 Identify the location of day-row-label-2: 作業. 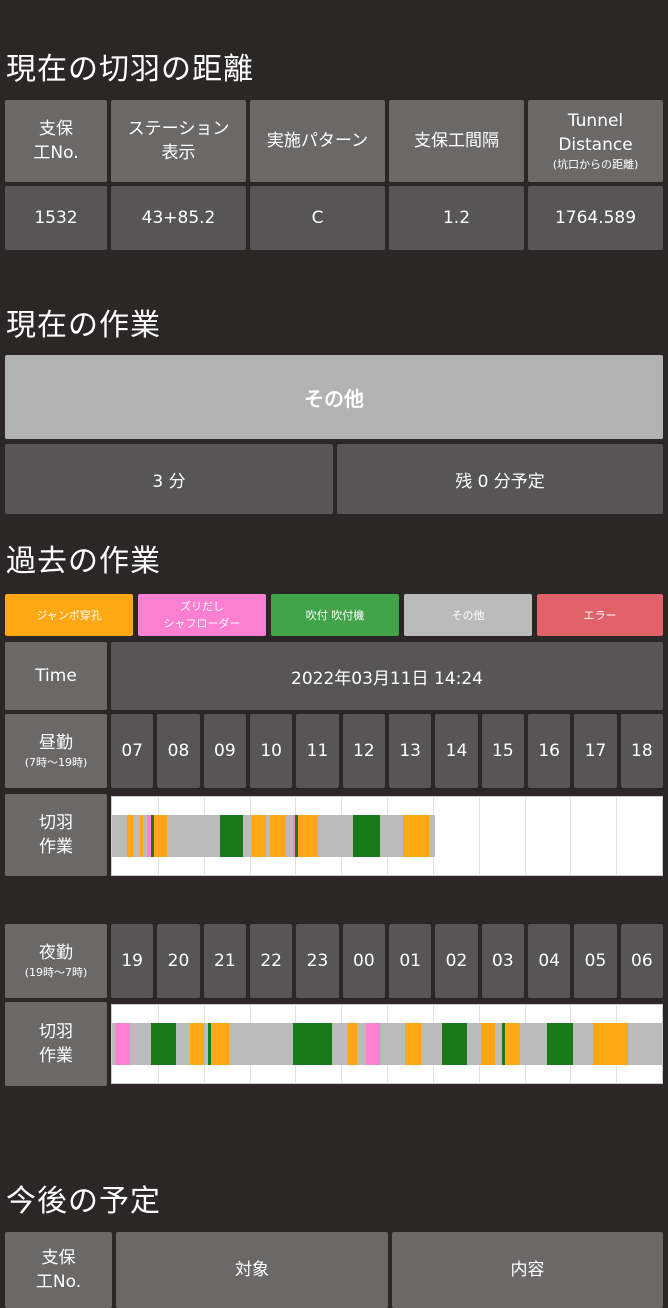
(56, 847).